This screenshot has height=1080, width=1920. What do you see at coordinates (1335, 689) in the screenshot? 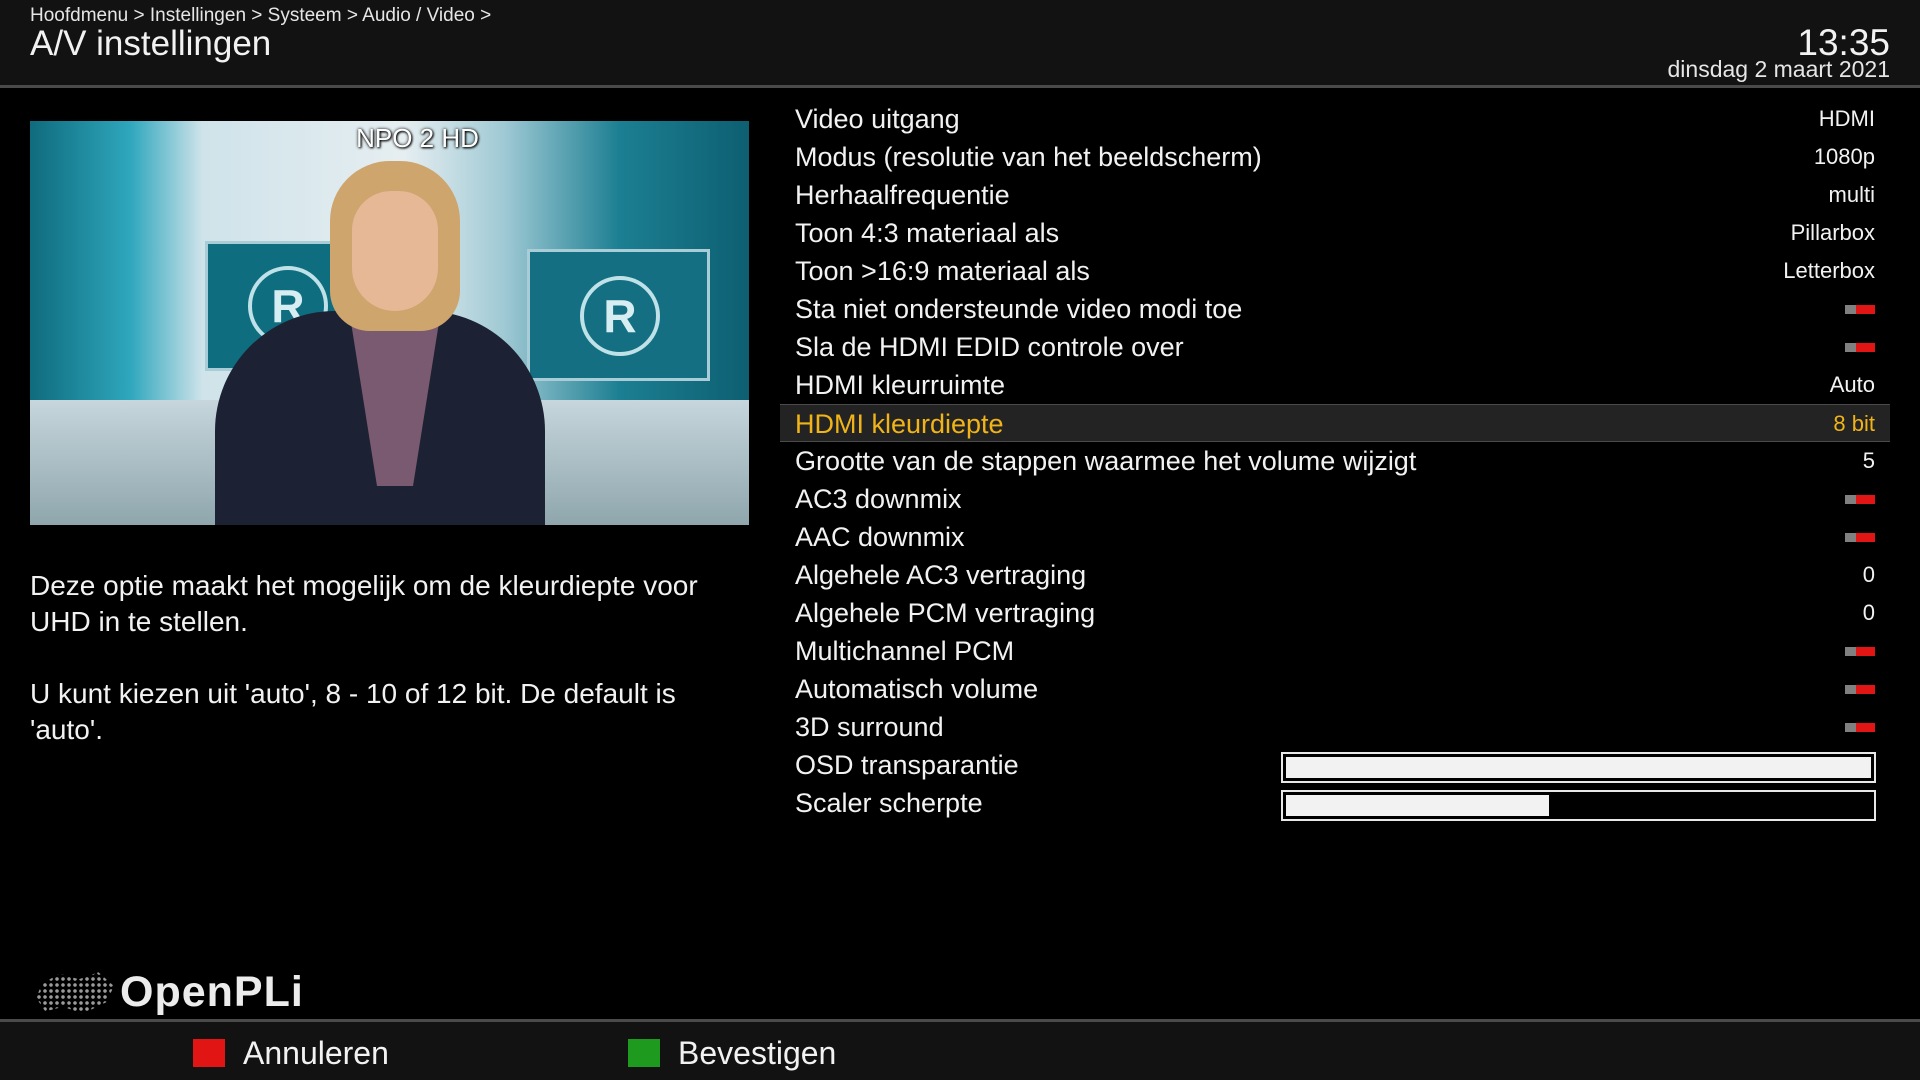
I see `setting-row: Automatisch volume` at bounding box center [1335, 689].